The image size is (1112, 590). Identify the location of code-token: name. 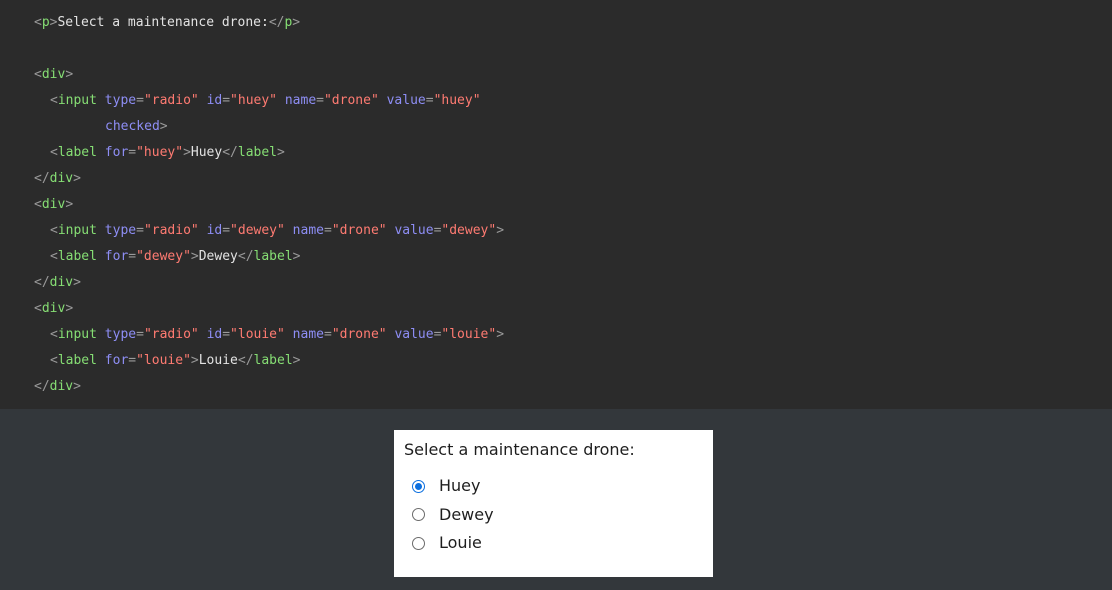
(300, 100).